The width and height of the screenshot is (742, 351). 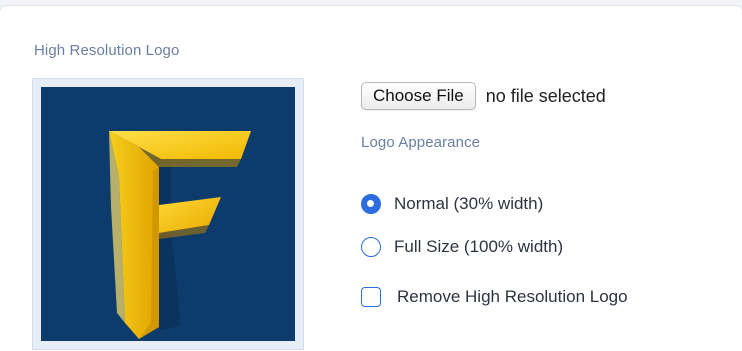 What do you see at coordinates (483, 96) in the screenshot?
I see `file-upload-row: Choose File no file selected` at bounding box center [483, 96].